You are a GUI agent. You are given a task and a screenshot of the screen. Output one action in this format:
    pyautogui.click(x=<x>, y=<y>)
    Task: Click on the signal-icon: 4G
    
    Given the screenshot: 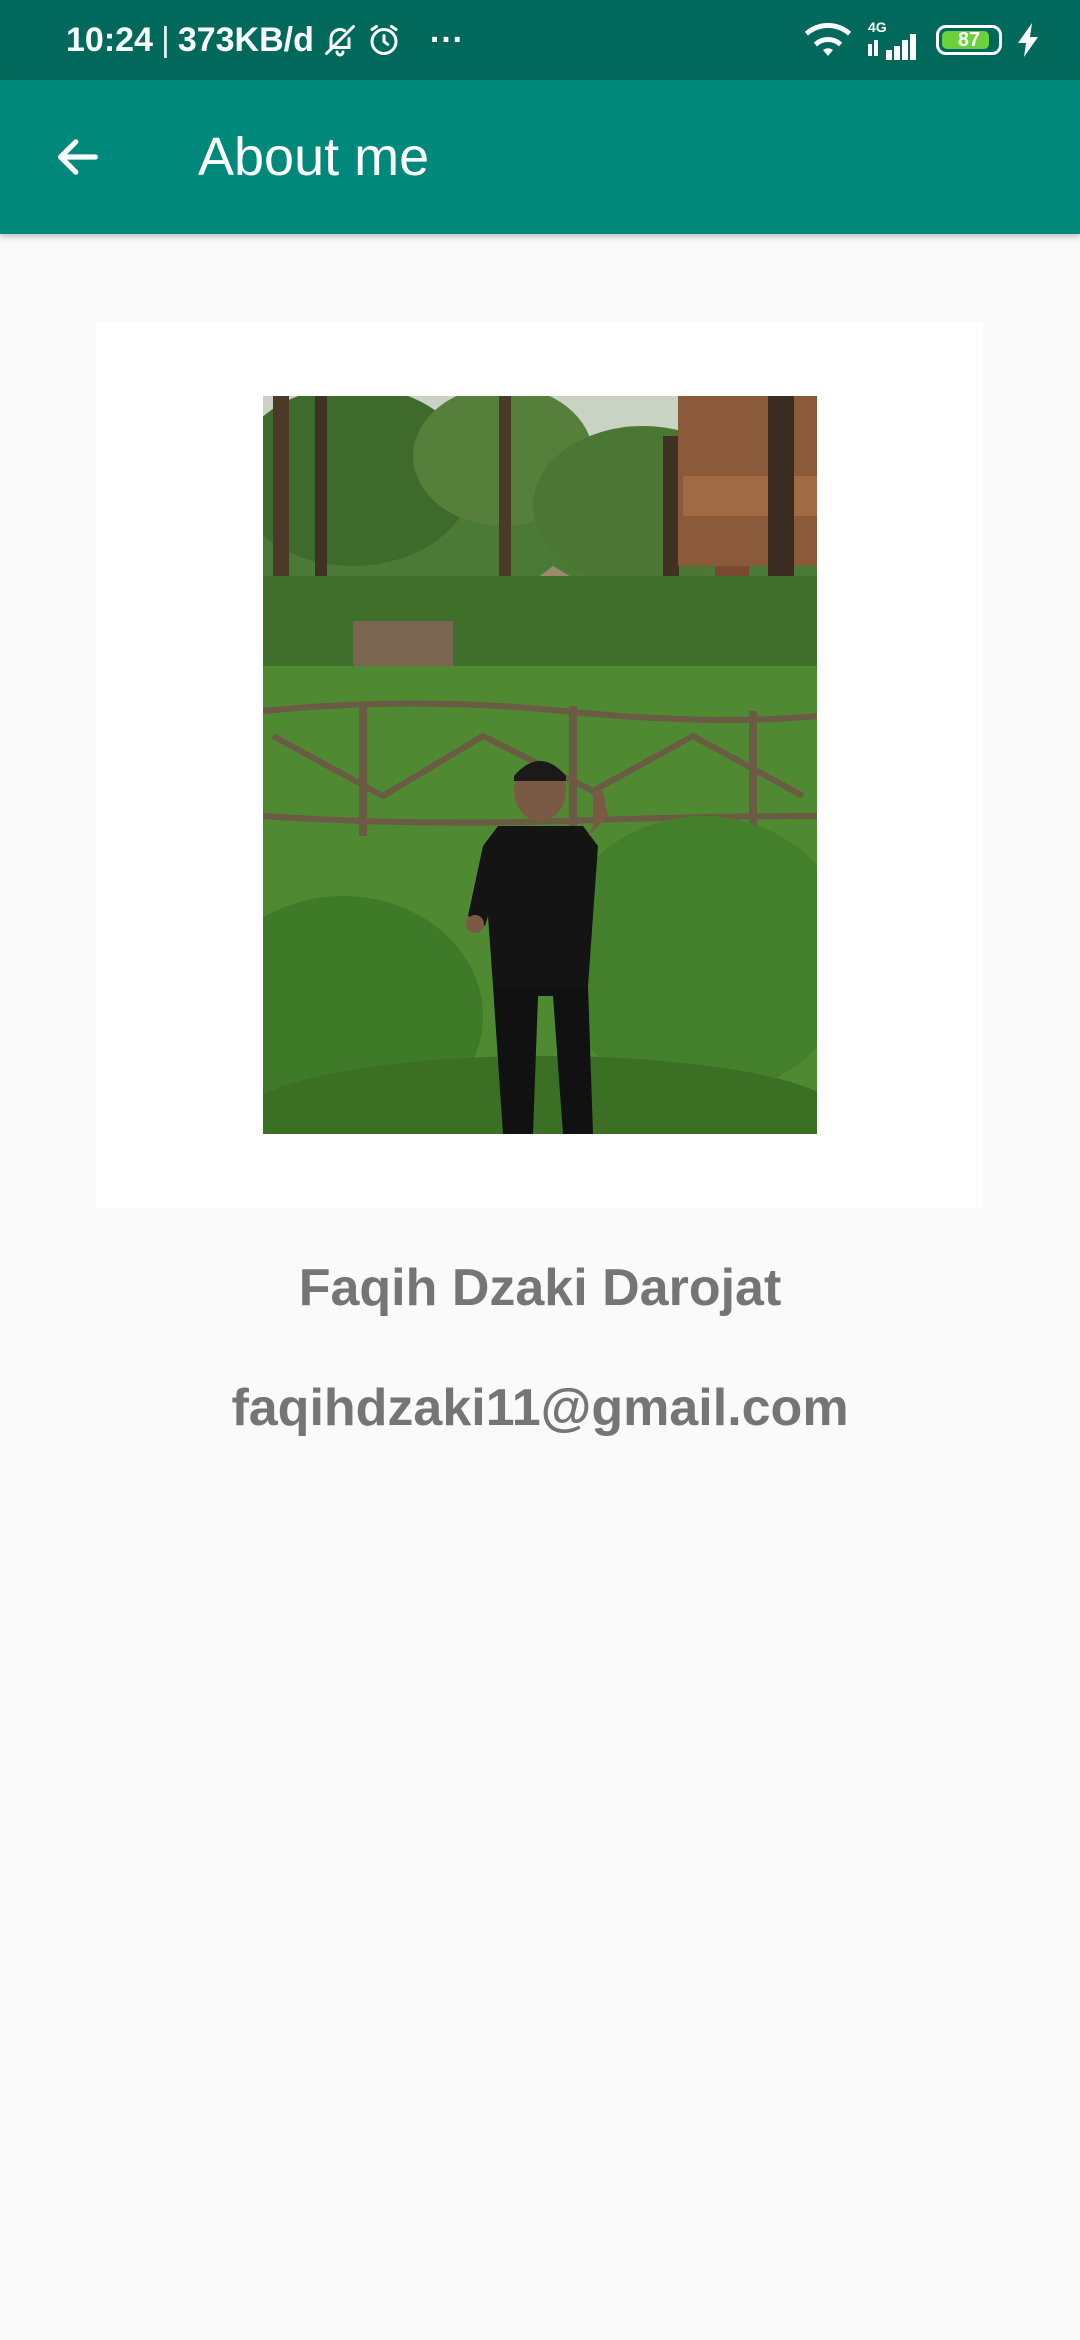 What is the action you would take?
    pyautogui.click(x=894, y=40)
    